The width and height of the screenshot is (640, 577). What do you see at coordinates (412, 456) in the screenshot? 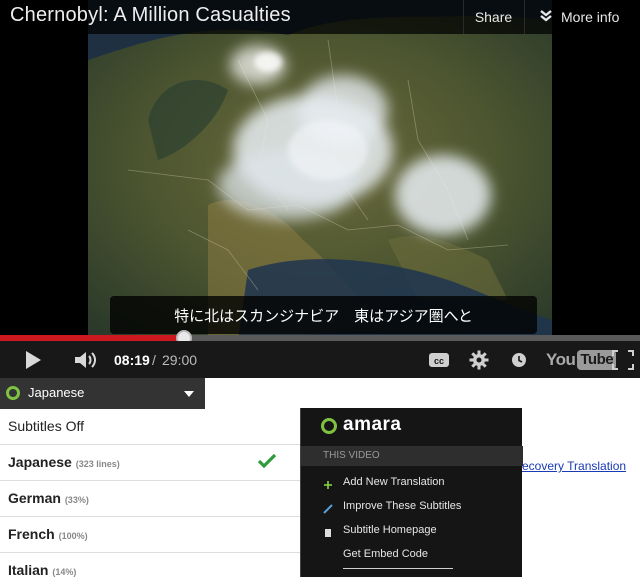
I see `amara-section-header: THIS VIDEO` at bounding box center [412, 456].